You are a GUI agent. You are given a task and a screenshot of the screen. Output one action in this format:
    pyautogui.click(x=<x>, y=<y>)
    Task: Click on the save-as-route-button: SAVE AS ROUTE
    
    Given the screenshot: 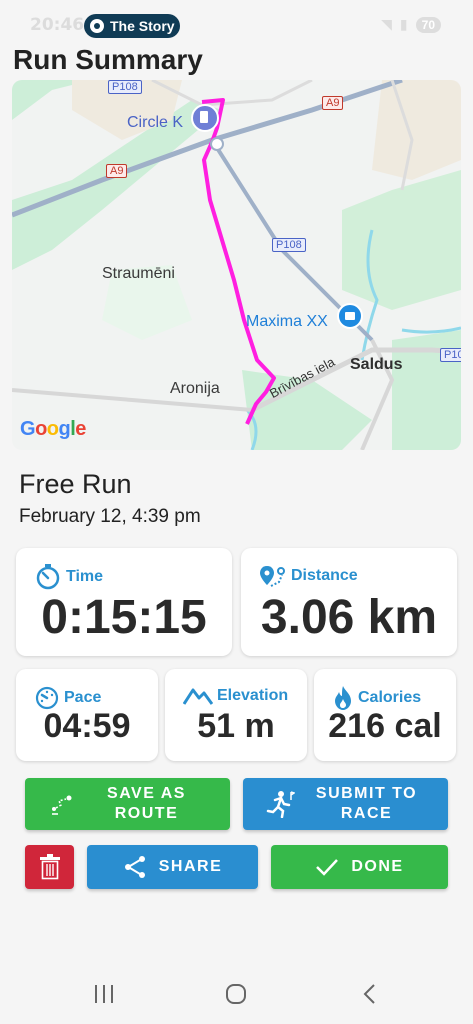 What is the action you would take?
    pyautogui.click(x=127, y=804)
    